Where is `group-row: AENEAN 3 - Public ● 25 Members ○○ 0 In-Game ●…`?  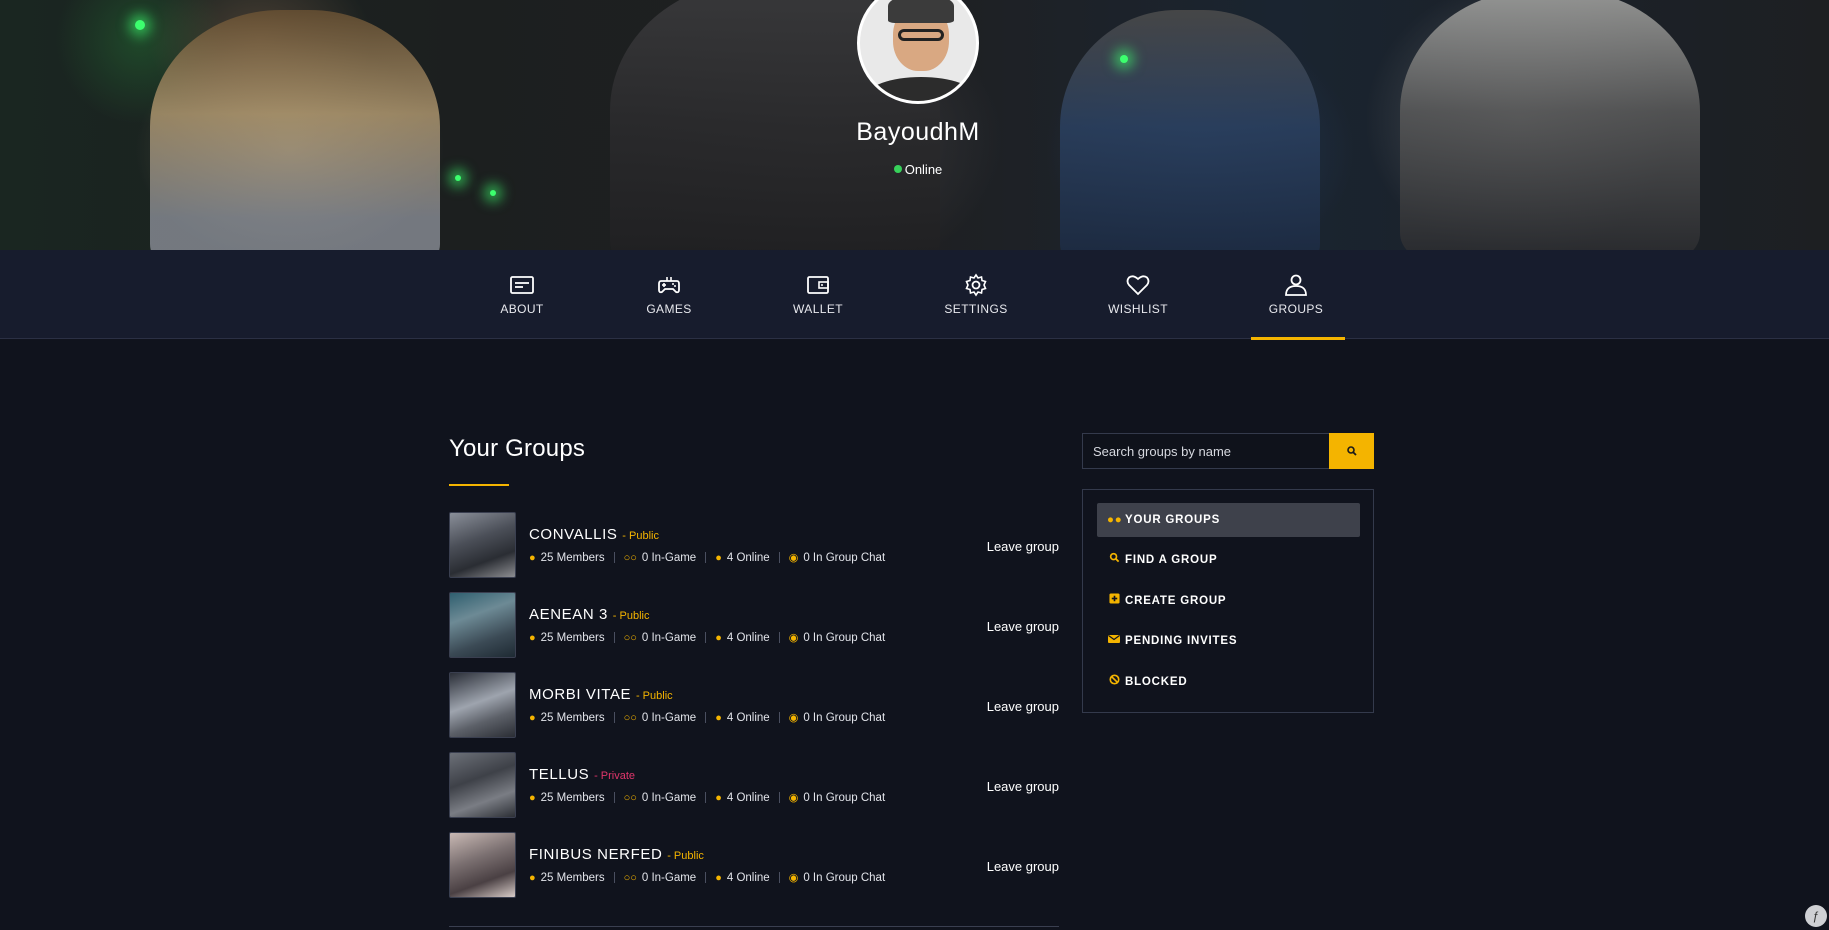
group-row: AENEAN 3 - Public ● 25 Members ○○ 0 In-Game ●… is located at coordinates (754, 625).